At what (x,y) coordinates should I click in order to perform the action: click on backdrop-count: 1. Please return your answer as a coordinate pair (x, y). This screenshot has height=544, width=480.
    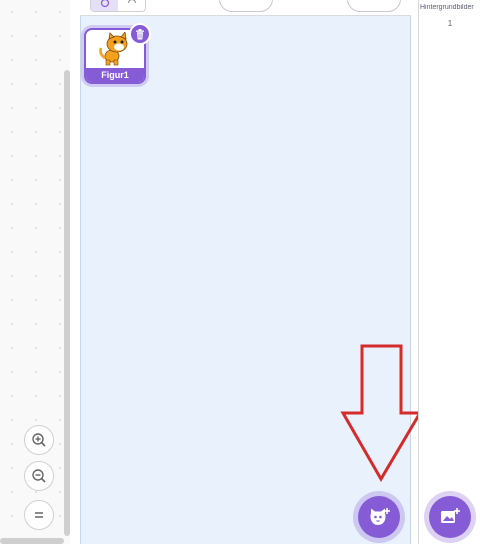
    Looking at the image, I should click on (450, 23).